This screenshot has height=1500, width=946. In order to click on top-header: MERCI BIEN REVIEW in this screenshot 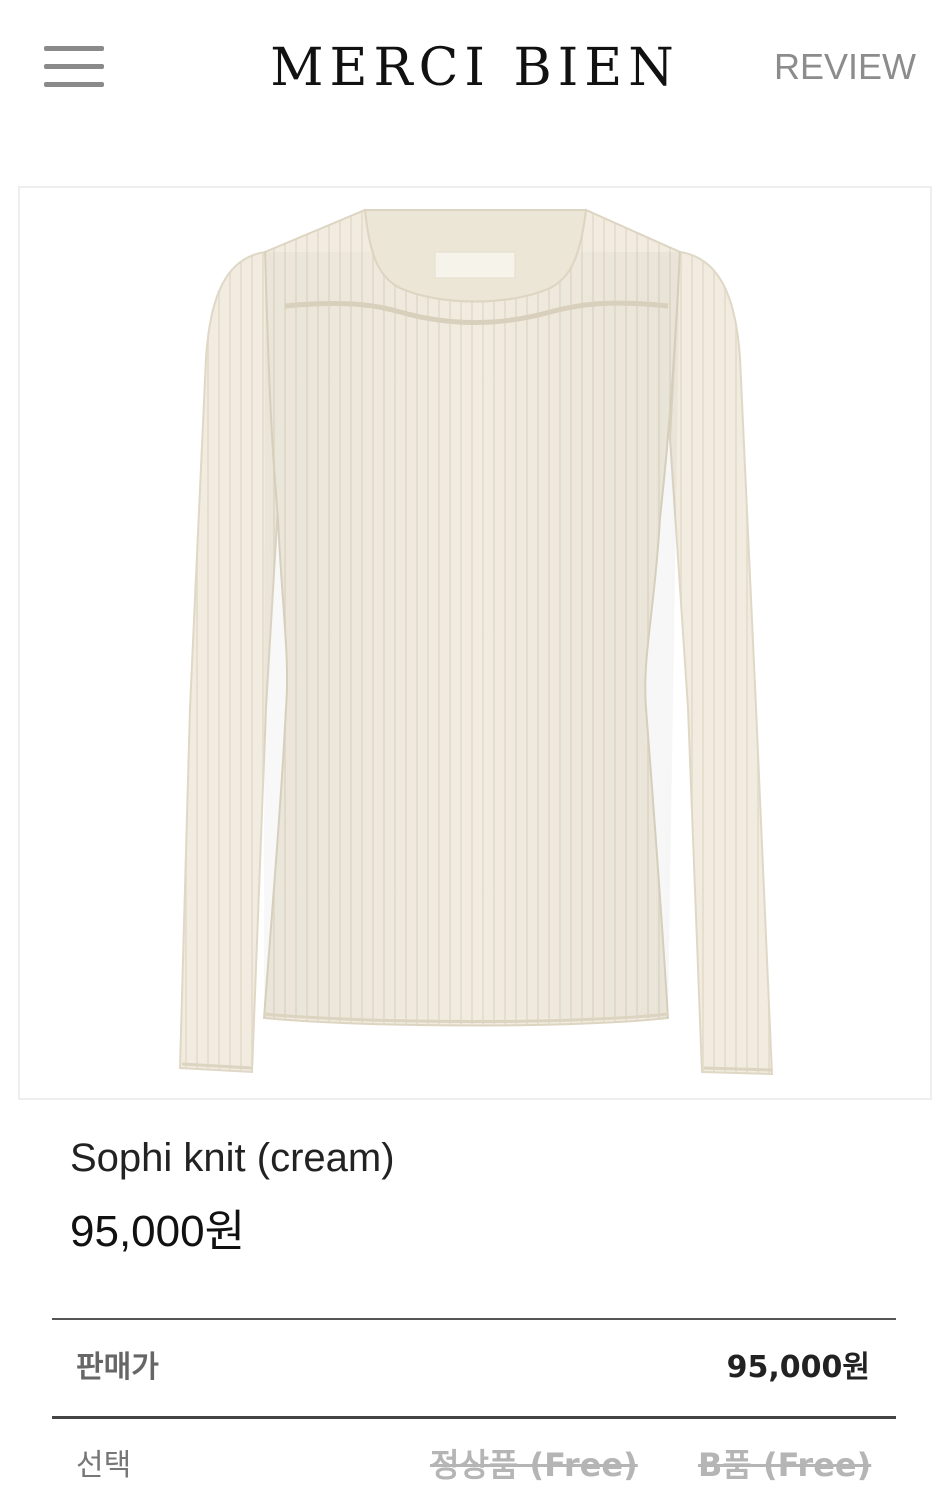, I will do `click(473, 70)`.